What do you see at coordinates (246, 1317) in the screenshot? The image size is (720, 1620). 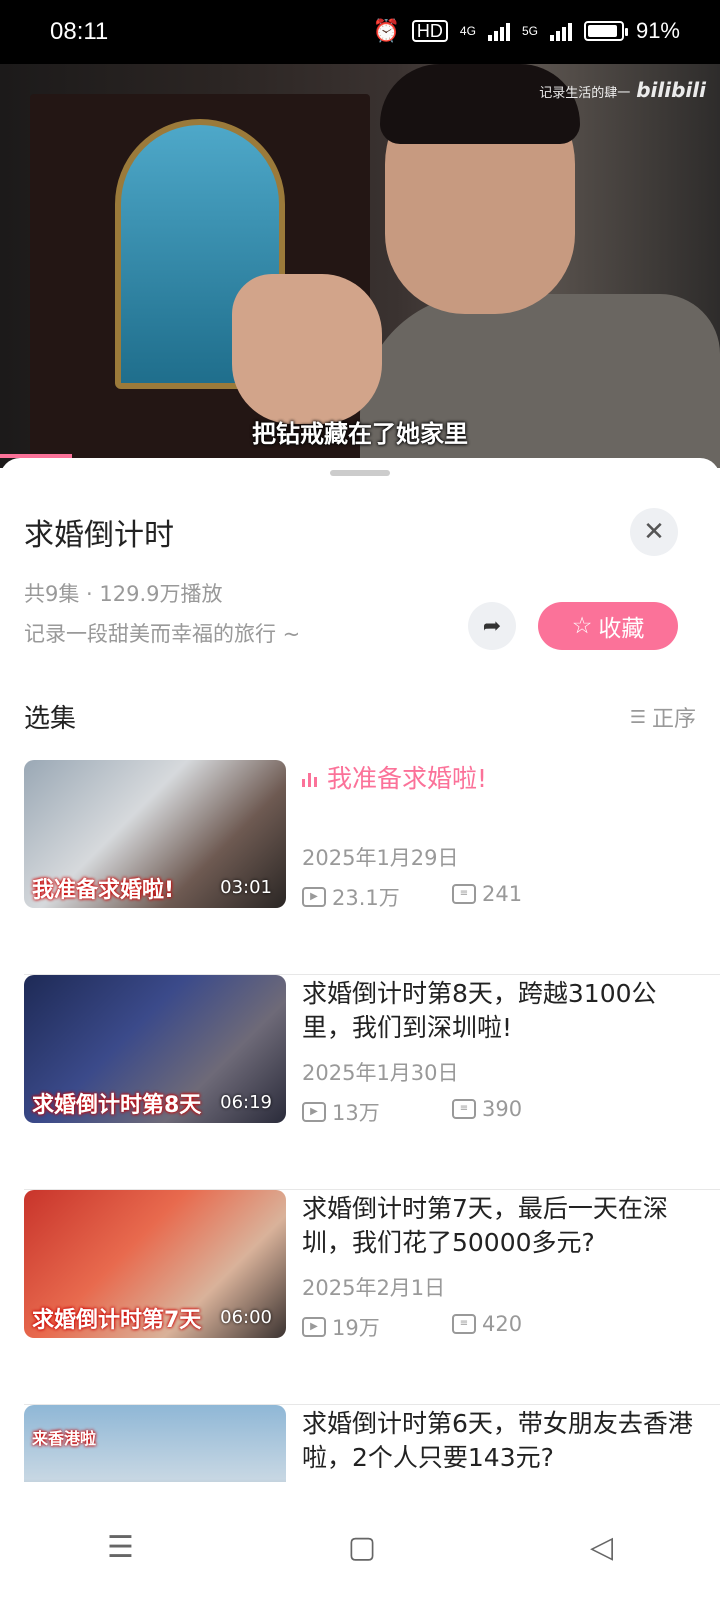 I see `episode-duration: 06:00` at bounding box center [246, 1317].